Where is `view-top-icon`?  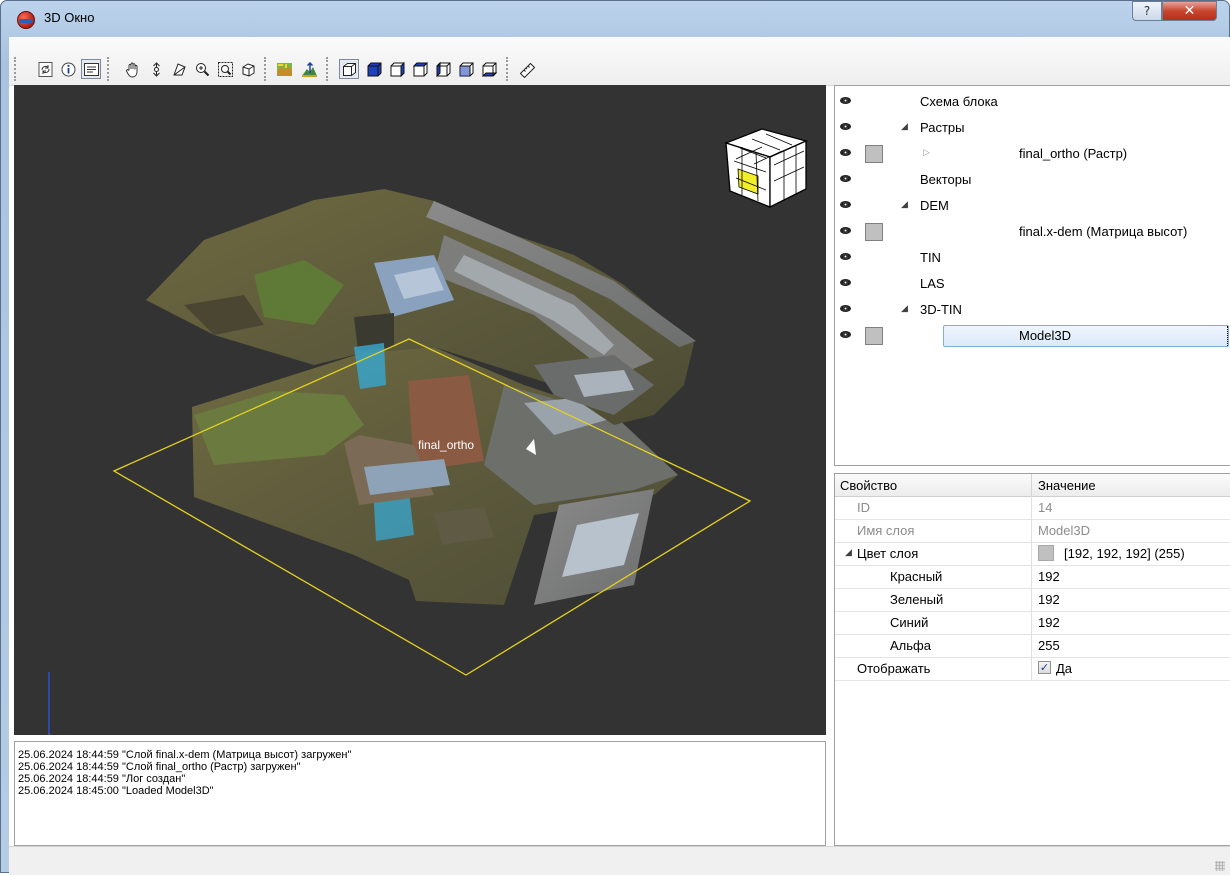 view-top-icon is located at coordinates (466, 69).